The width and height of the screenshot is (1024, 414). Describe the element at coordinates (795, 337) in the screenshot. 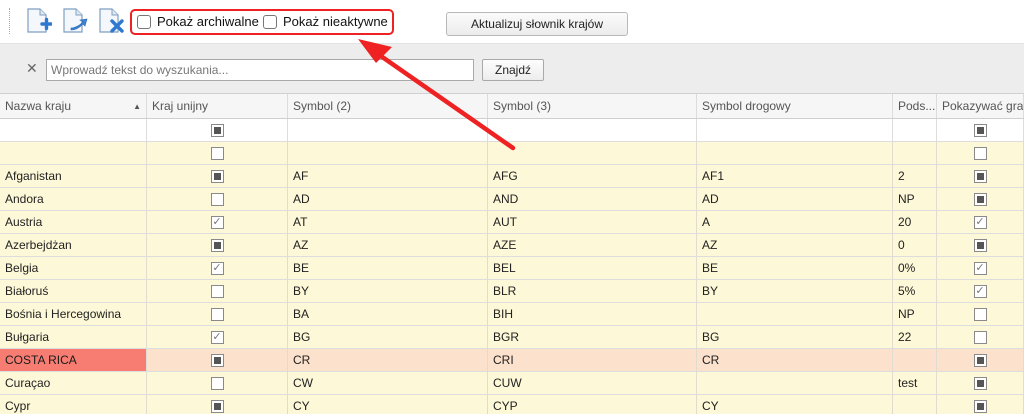

I see `cell-road-symbol: BG` at that location.